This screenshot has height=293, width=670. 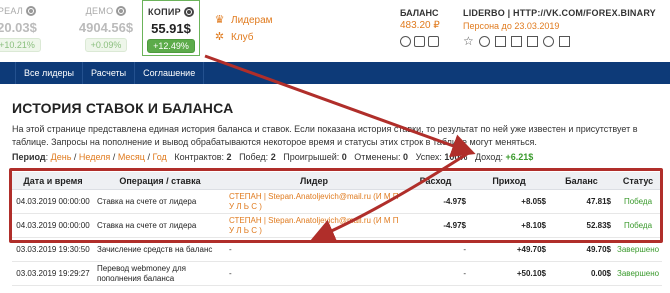 What do you see at coordinates (230, 249) in the screenshot?
I see `row-leader: -` at bounding box center [230, 249].